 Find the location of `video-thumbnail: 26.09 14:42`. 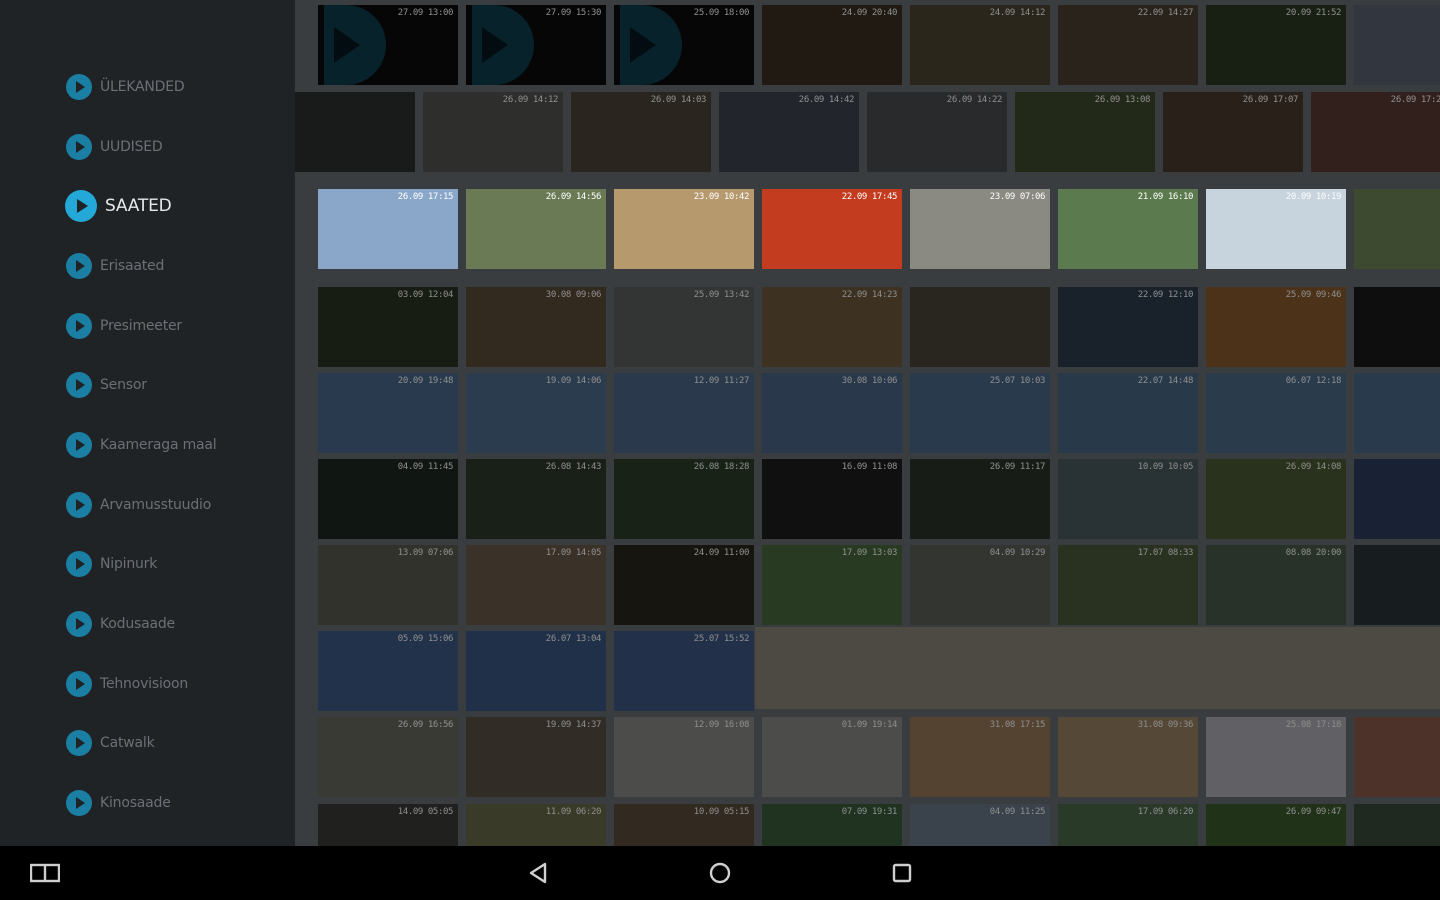

video-thumbnail: 26.09 14:42 is located at coordinates (789, 132).